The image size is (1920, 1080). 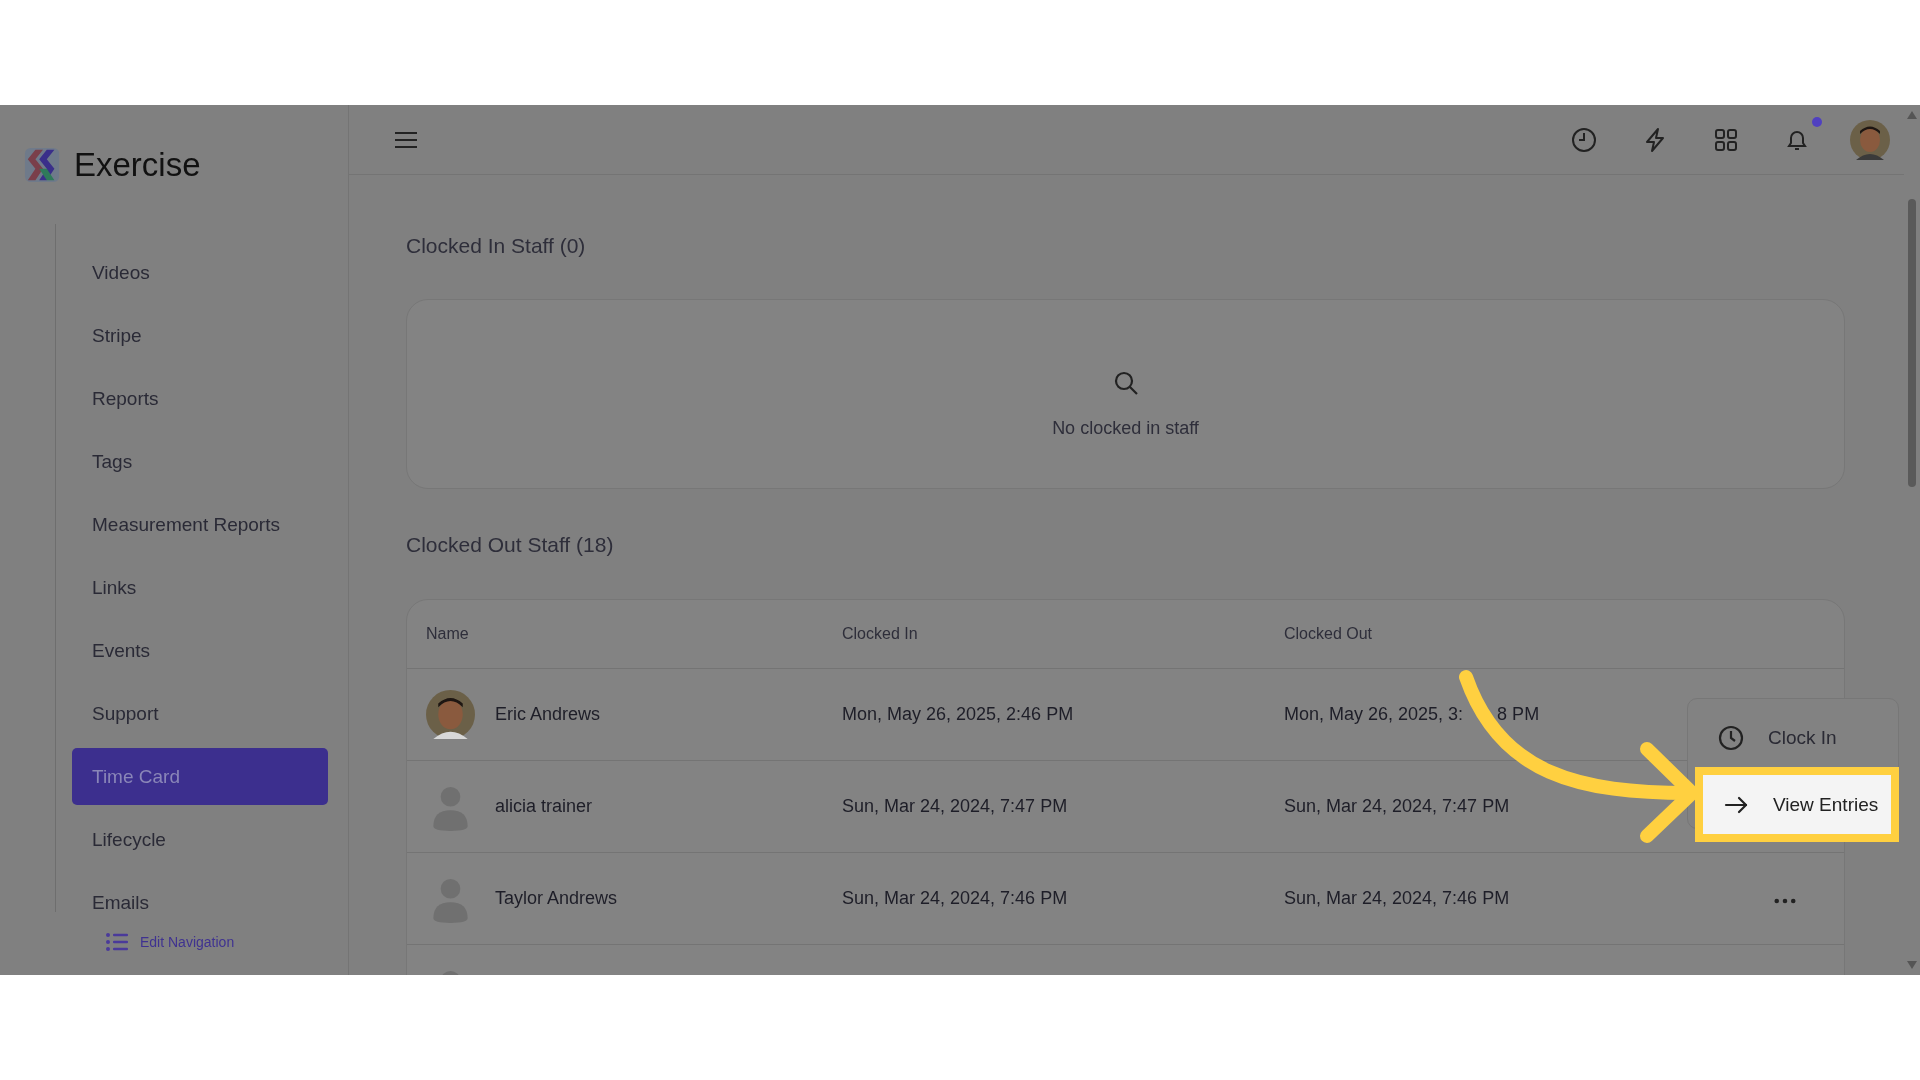 I want to click on empty-message: No clocked in staff, so click(x=1125, y=428).